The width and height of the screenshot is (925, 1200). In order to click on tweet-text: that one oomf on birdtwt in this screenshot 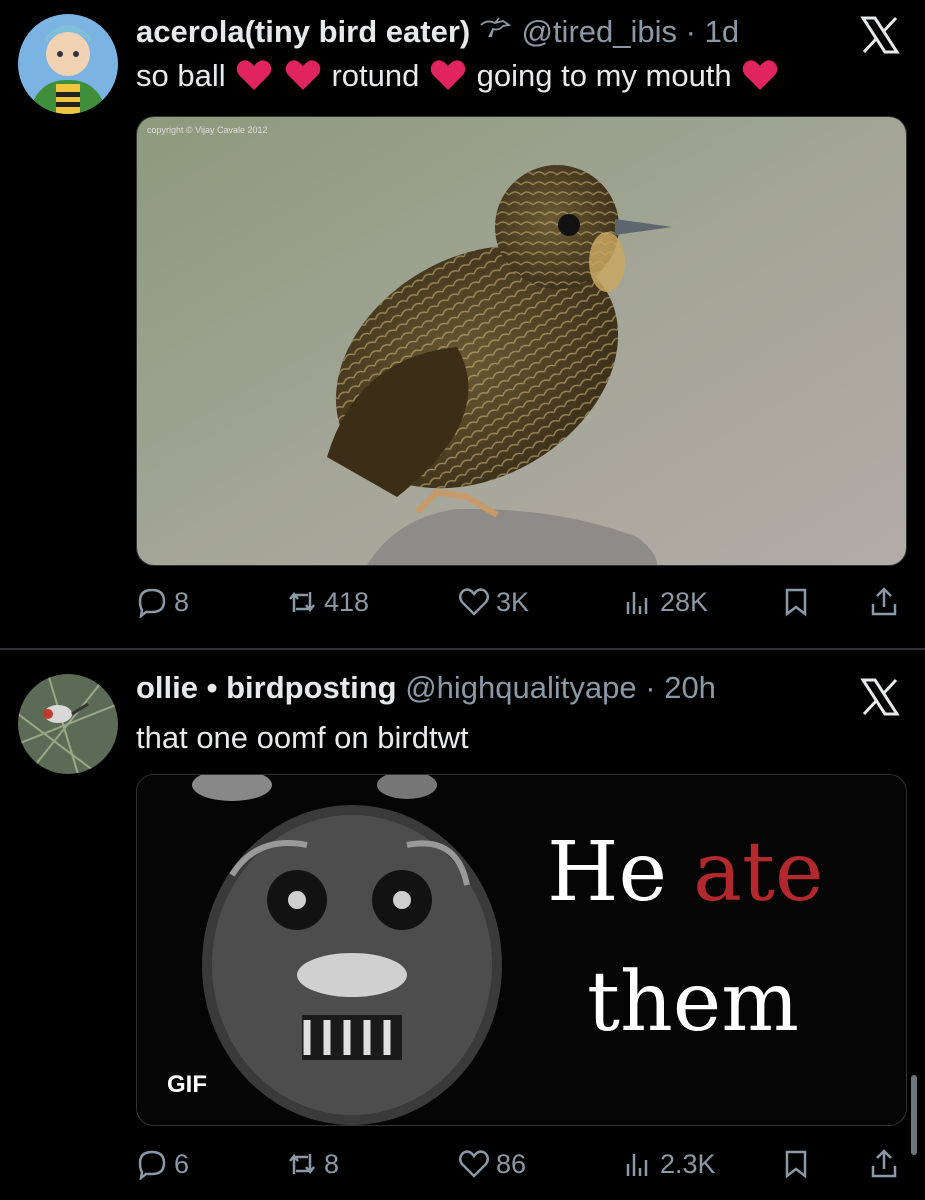, I will do `click(302, 737)`.